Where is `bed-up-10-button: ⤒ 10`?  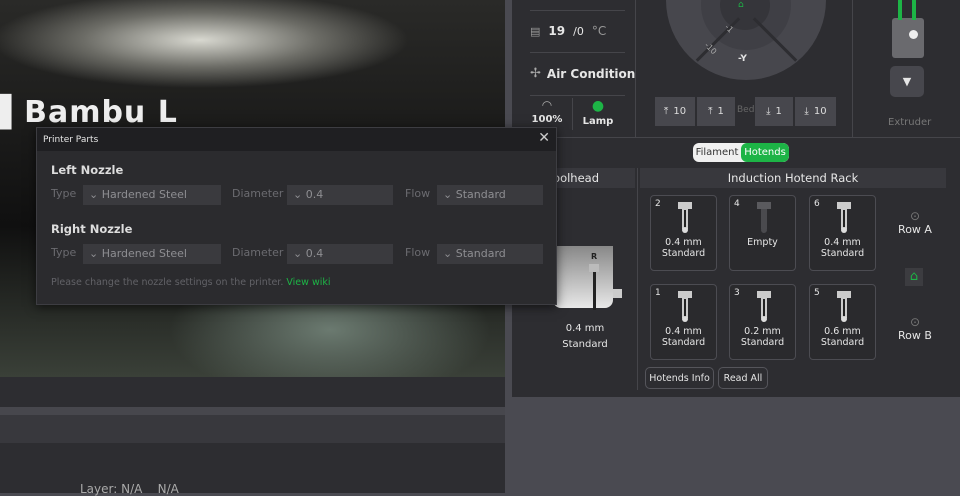
bed-up-10-button: ⤒ 10 is located at coordinates (675, 111).